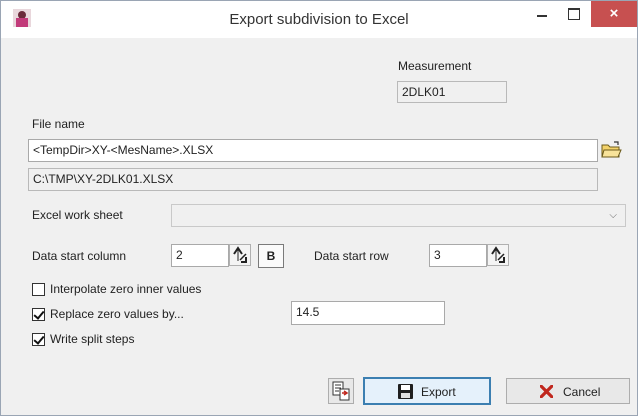 The image size is (638, 416). Describe the element at coordinates (313, 179) in the screenshot. I see `resolved-file-path: C:\TMP\XY-2DLK01.XLSX` at that location.